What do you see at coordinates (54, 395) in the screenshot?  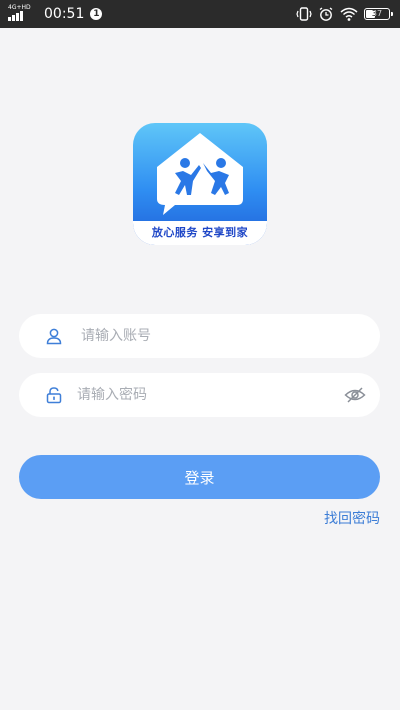 I see `lock-icon` at bounding box center [54, 395].